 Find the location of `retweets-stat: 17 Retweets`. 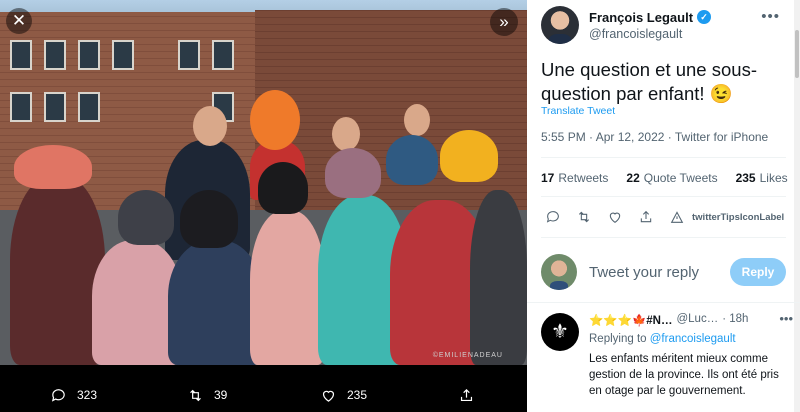

retweets-stat: 17 Retweets is located at coordinates (574, 178).